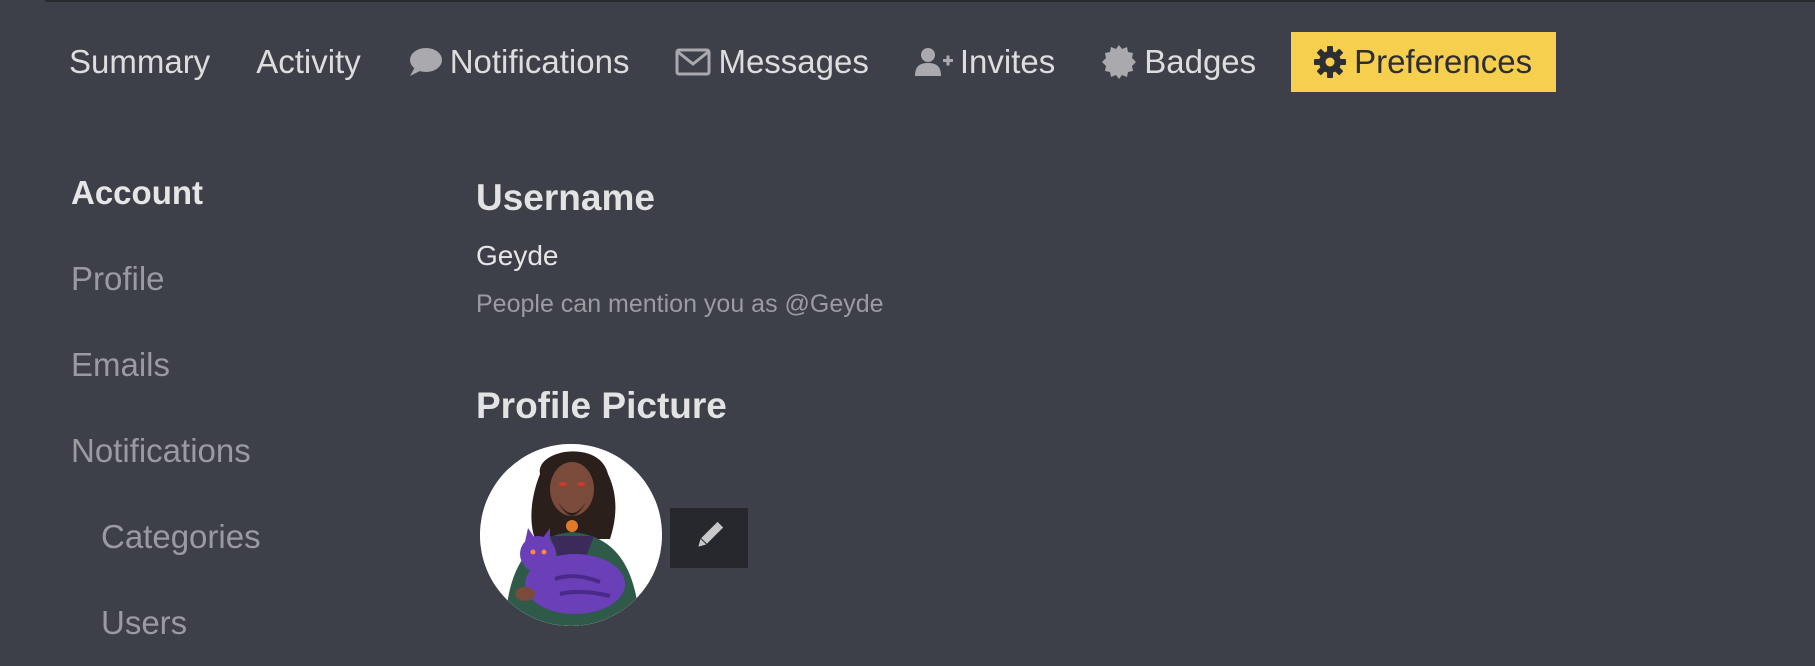 The height and width of the screenshot is (666, 1815). Describe the element at coordinates (1119, 62) in the screenshot. I see `certificate-icon` at that location.